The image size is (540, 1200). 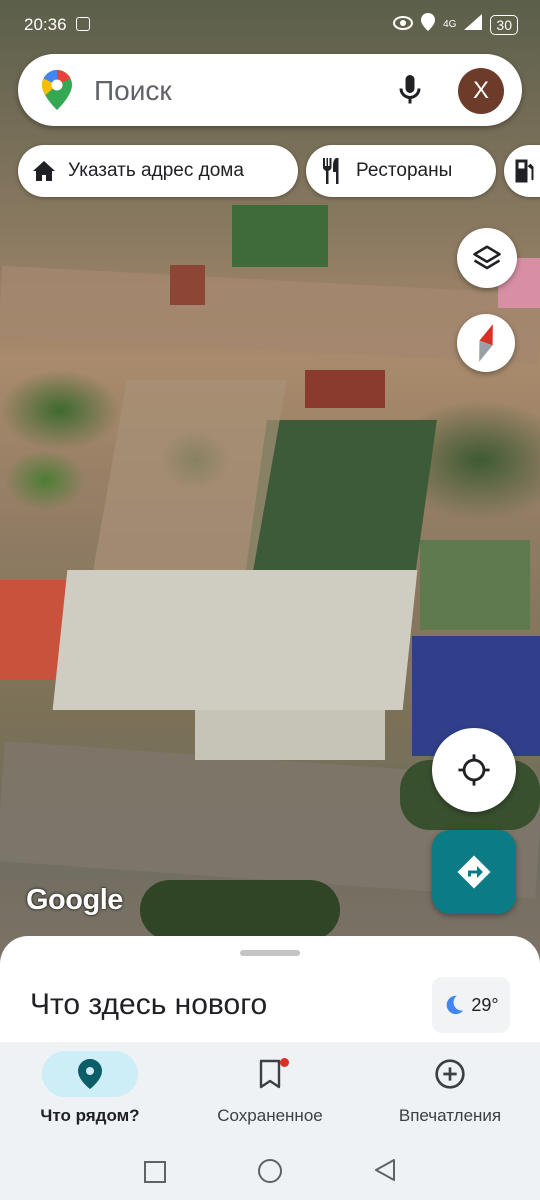 I want to click on nav-contribute: Впечатления, so click(x=450, y=1088).